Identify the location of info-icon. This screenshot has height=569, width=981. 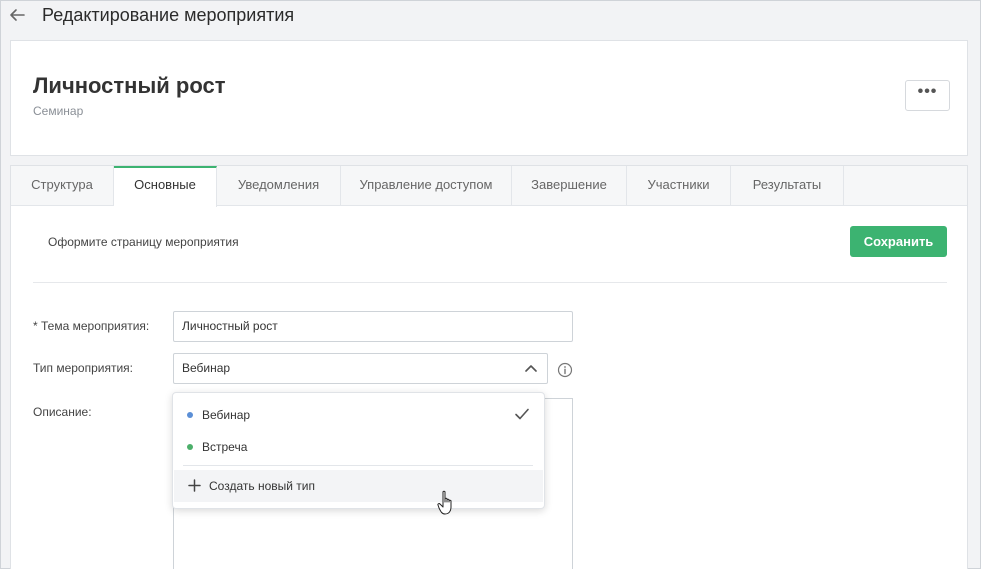
(565, 370).